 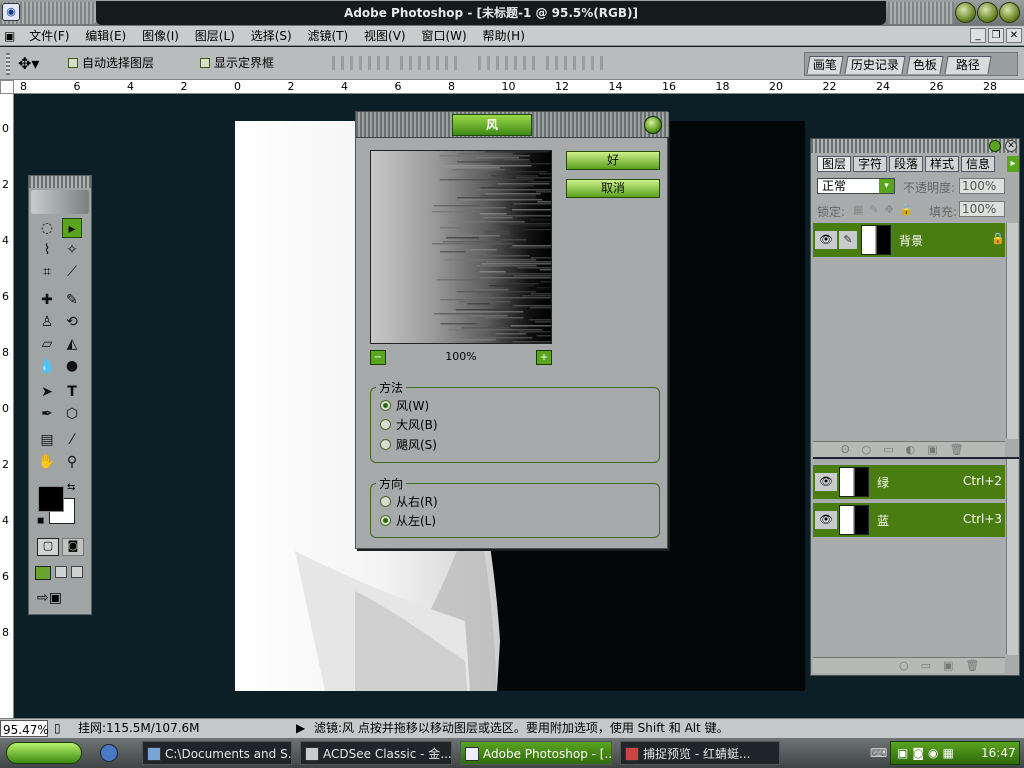 What do you see at coordinates (72, 300) in the screenshot?
I see `brush-icon: ✎` at bounding box center [72, 300].